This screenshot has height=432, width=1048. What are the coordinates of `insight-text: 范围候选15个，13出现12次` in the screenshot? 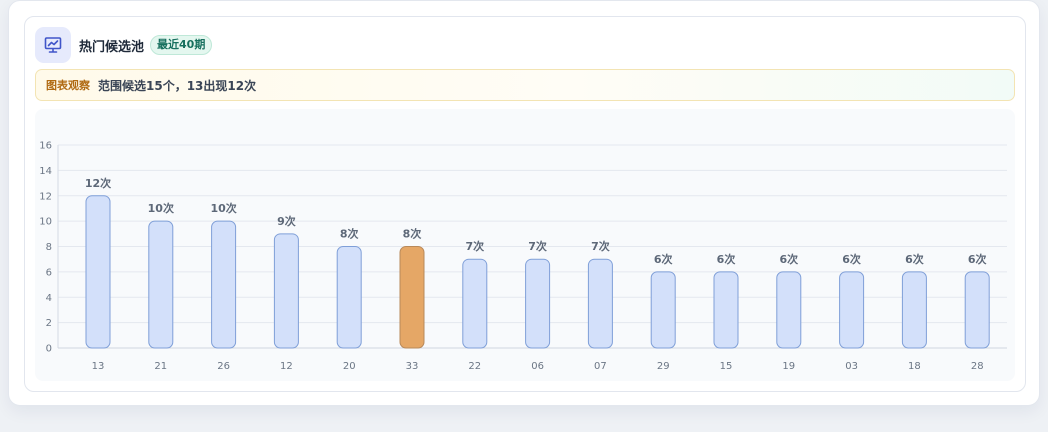 It's located at (177, 85).